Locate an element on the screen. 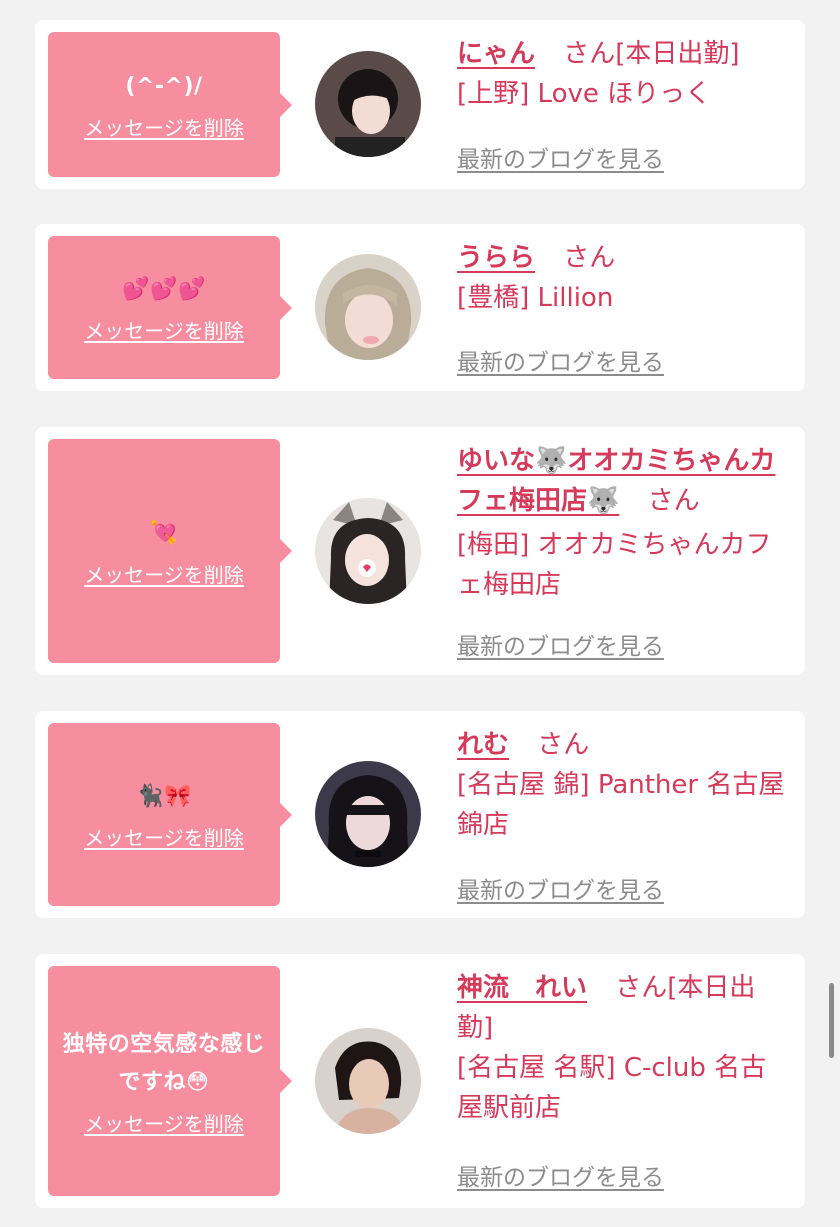 The width and height of the screenshot is (840, 1227). message-bubble: 独特の空気感な感じですね😳 メッセージを削除 is located at coordinates (170, 1081).